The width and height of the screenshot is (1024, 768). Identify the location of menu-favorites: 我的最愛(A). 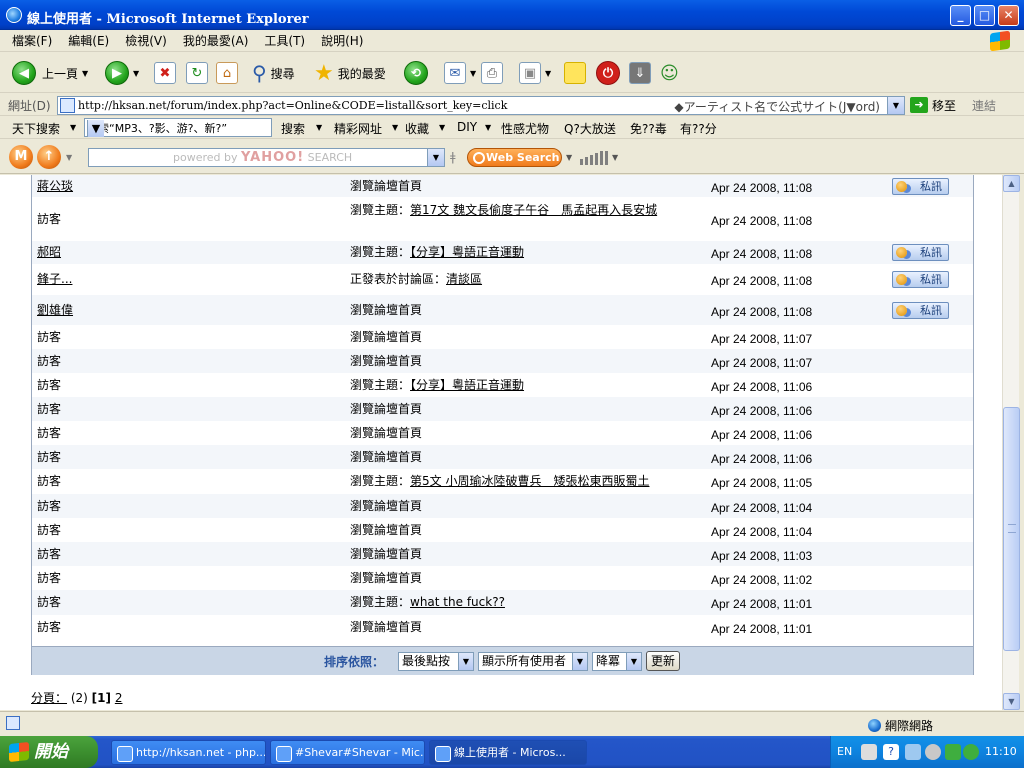
(216, 41).